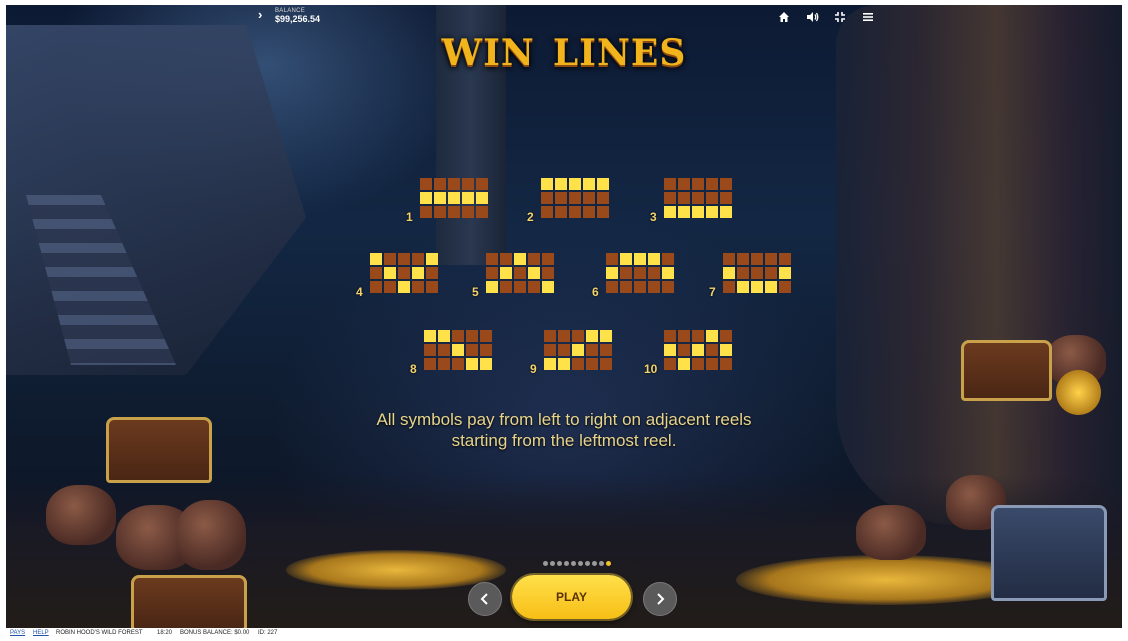 The height and width of the screenshot is (641, 1128). What do you see at coordinates (660, 599) in the screenshot?
I see `next-page-button` at bounding box center [660, 599].